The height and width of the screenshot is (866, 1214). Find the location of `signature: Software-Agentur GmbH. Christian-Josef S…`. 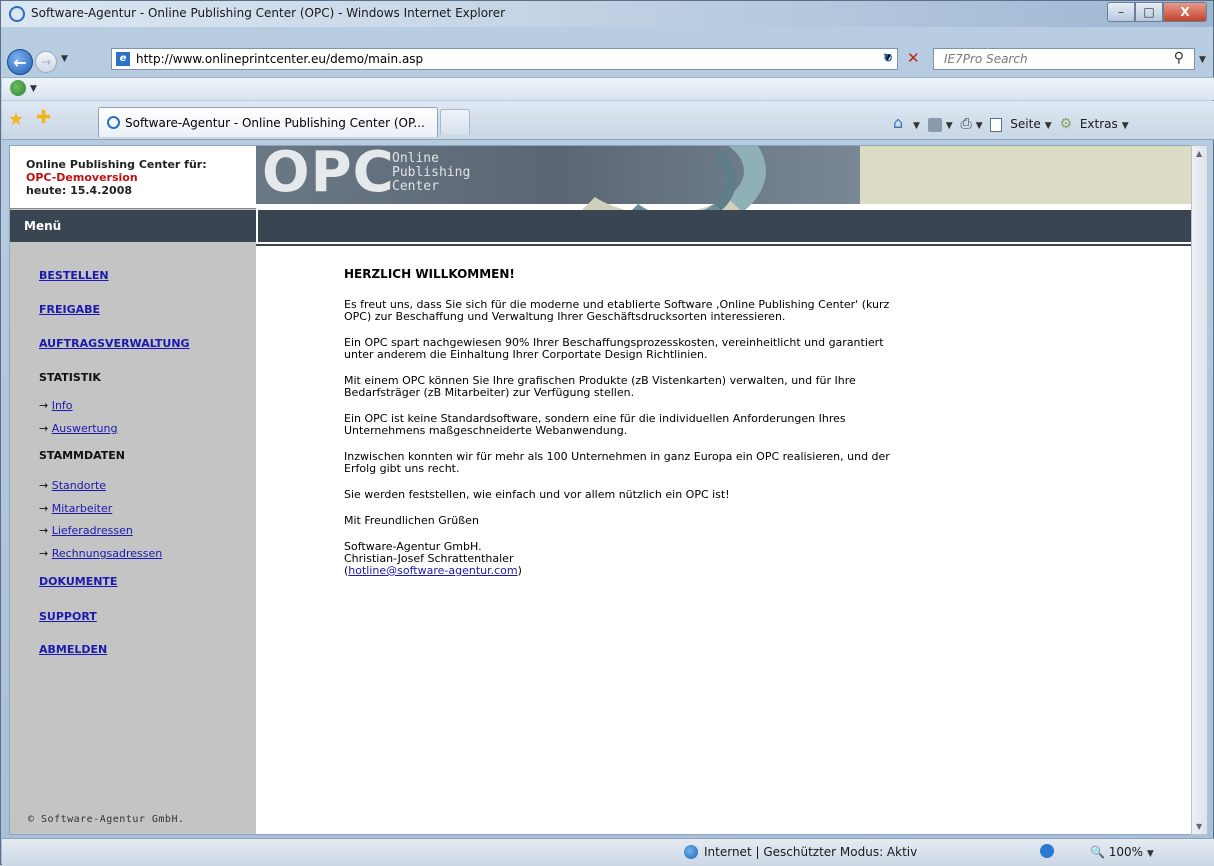

signature: Software-Agentur GmbH. Christian-Josef S… is located at coordinates (624, 559).